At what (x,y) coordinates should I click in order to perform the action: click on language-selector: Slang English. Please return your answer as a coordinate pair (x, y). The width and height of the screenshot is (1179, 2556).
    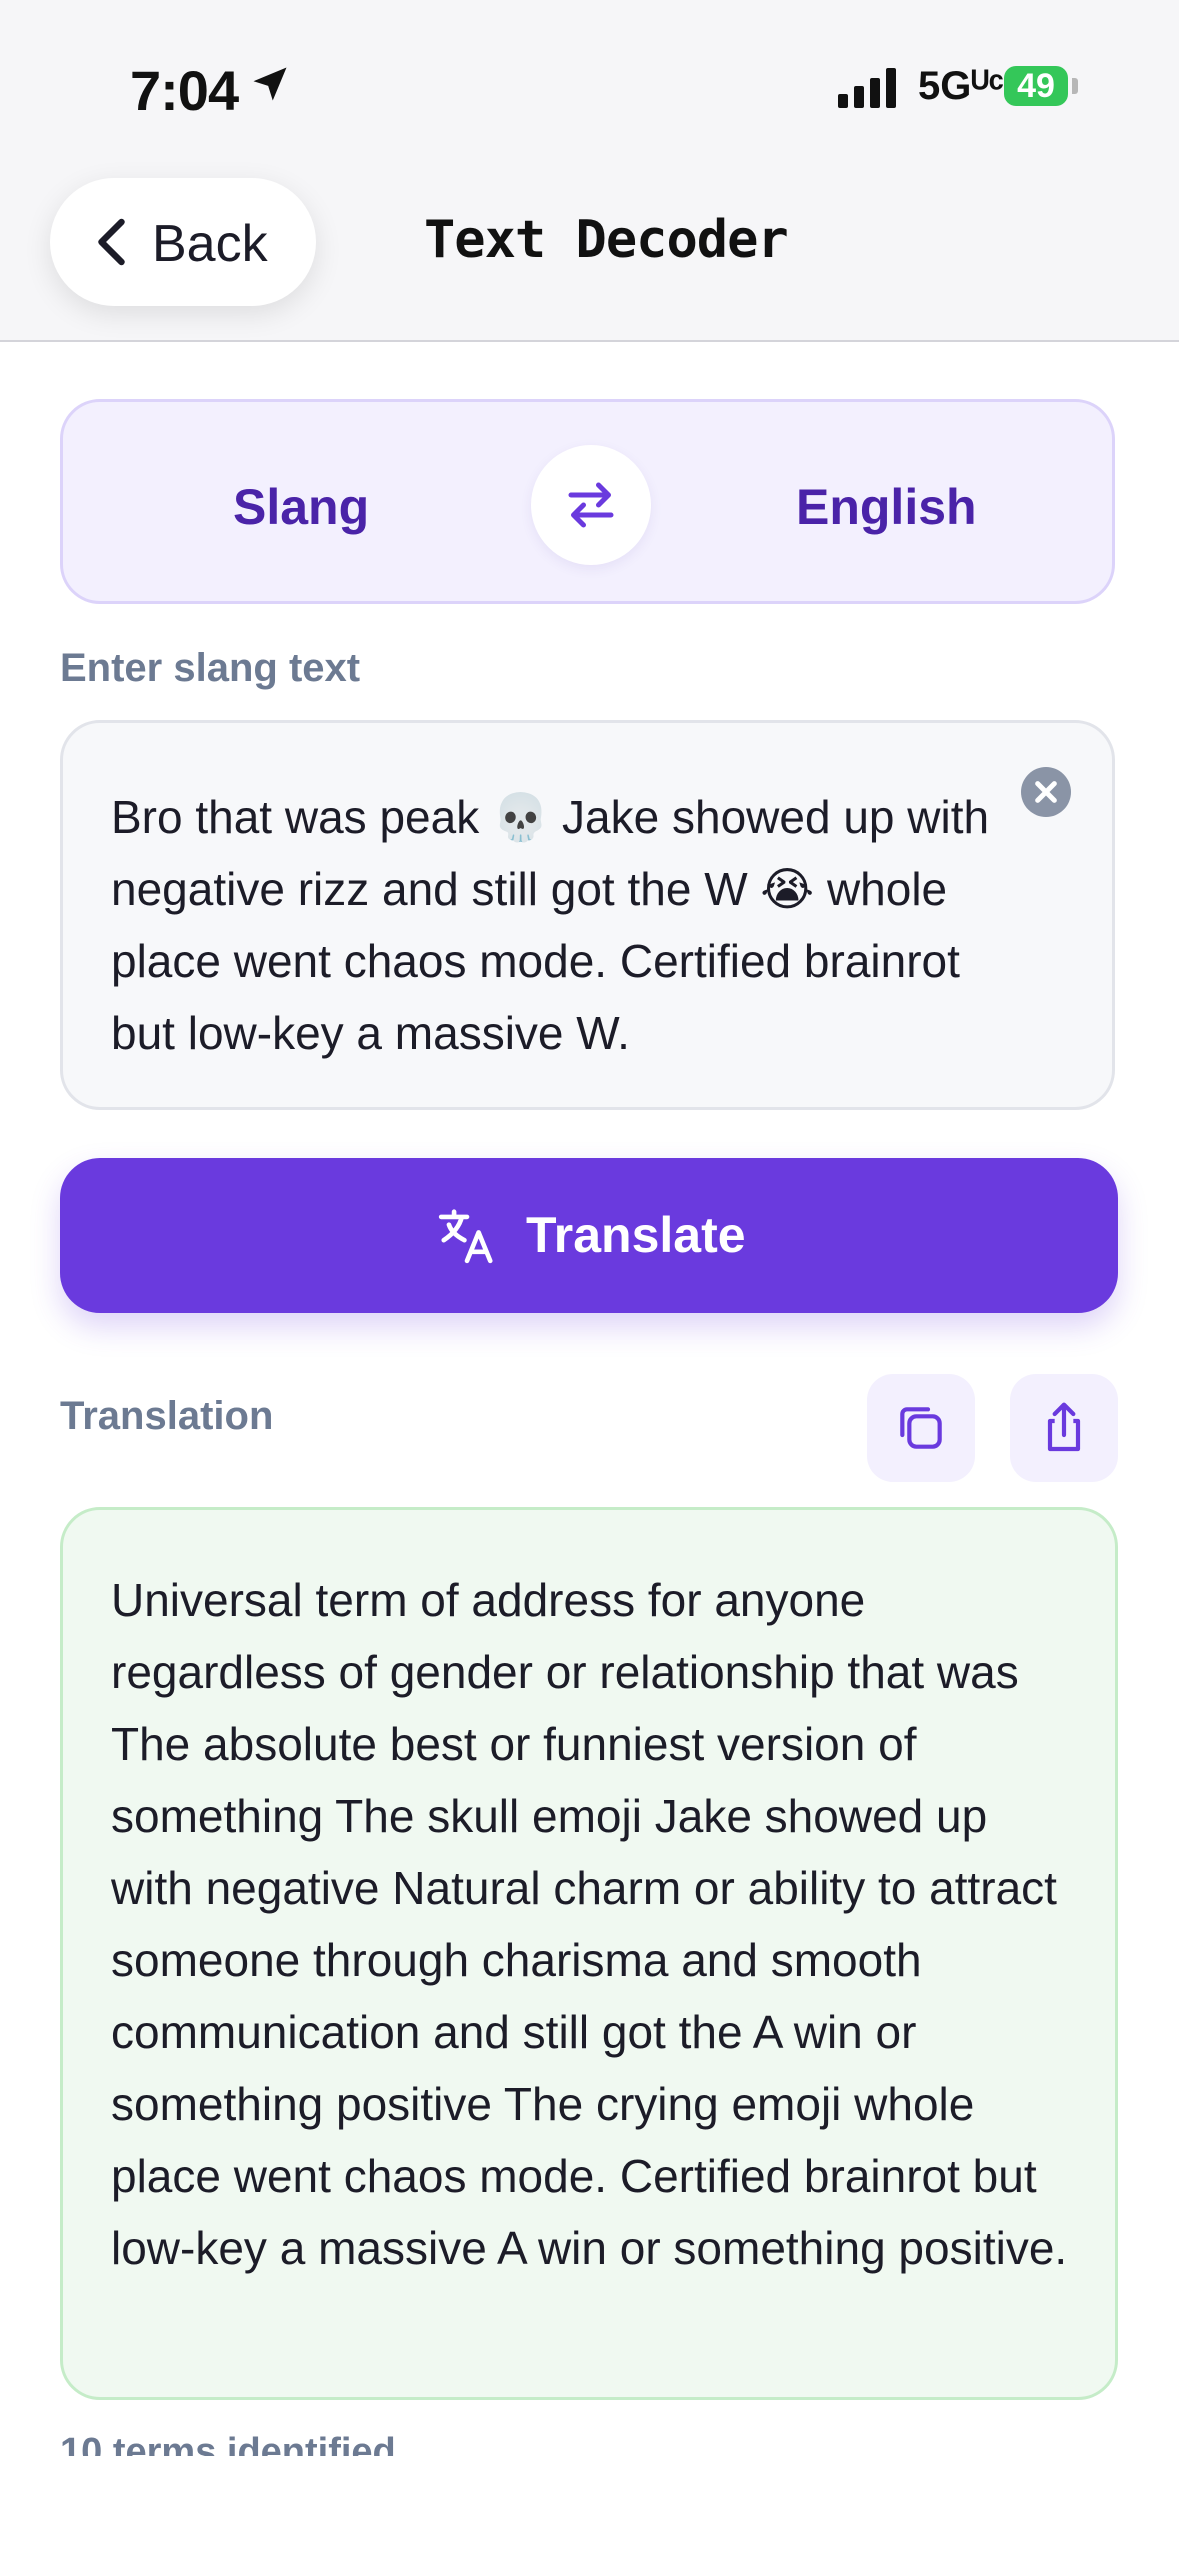
    Looking at the image, I should click on (587, 501).